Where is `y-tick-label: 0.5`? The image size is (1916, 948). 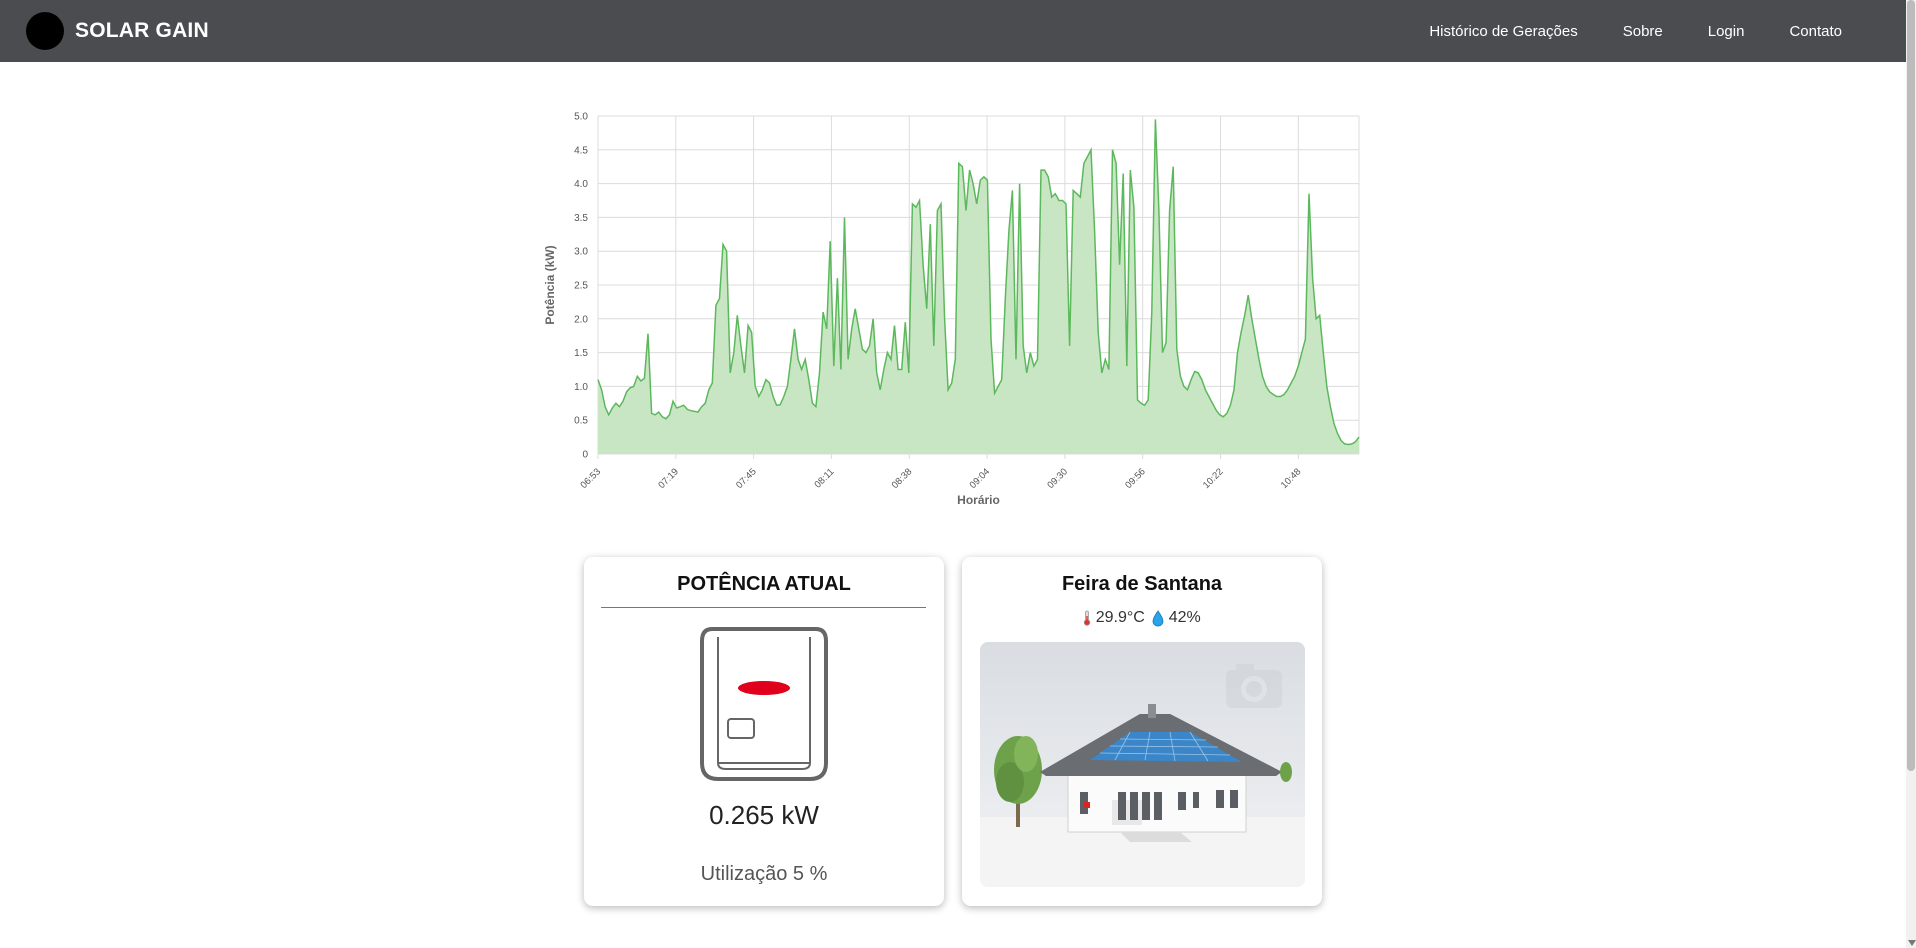 y-tick-label: 0.5 is located at coordinates (581, 421).